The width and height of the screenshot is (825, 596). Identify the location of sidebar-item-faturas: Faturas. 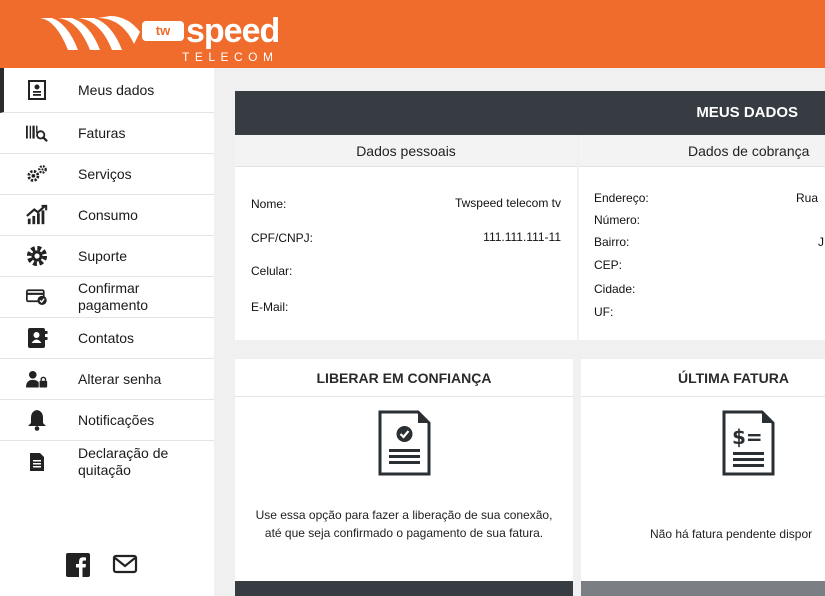
(107, 133).